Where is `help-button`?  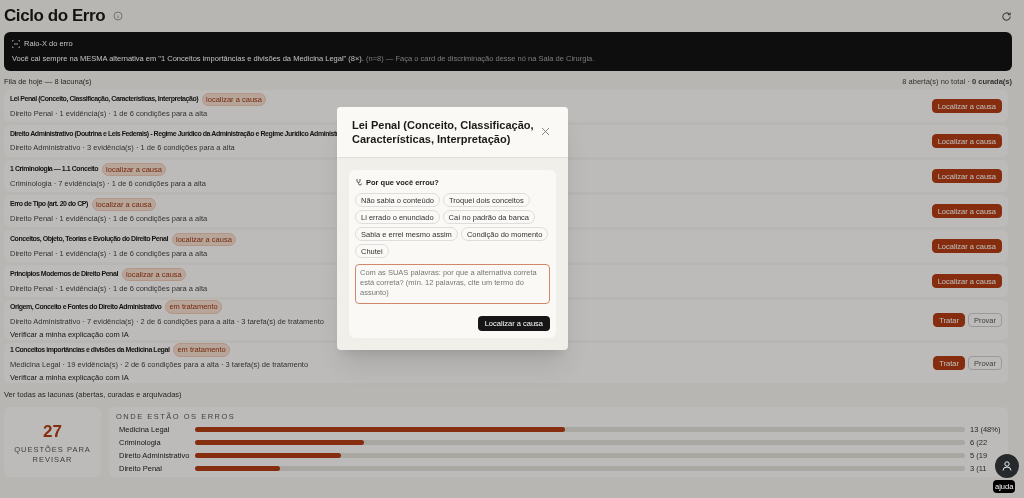
help-button is located at coordinates (1007, 466).